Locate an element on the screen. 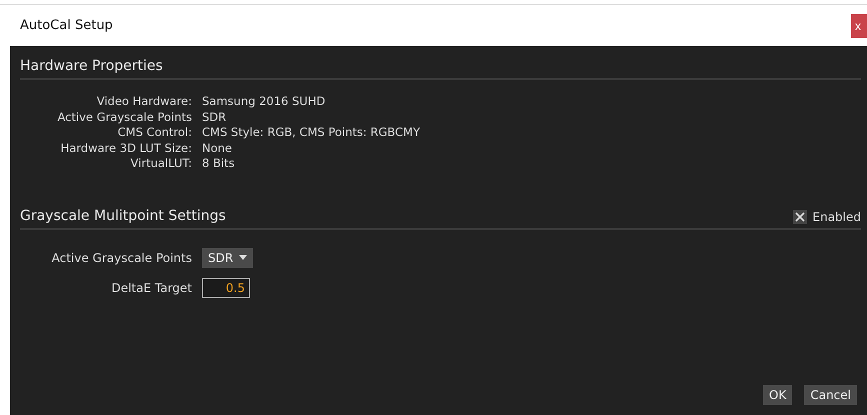  property-label: Hardware 3D LUT Size: is located at coordinates (126, 148).